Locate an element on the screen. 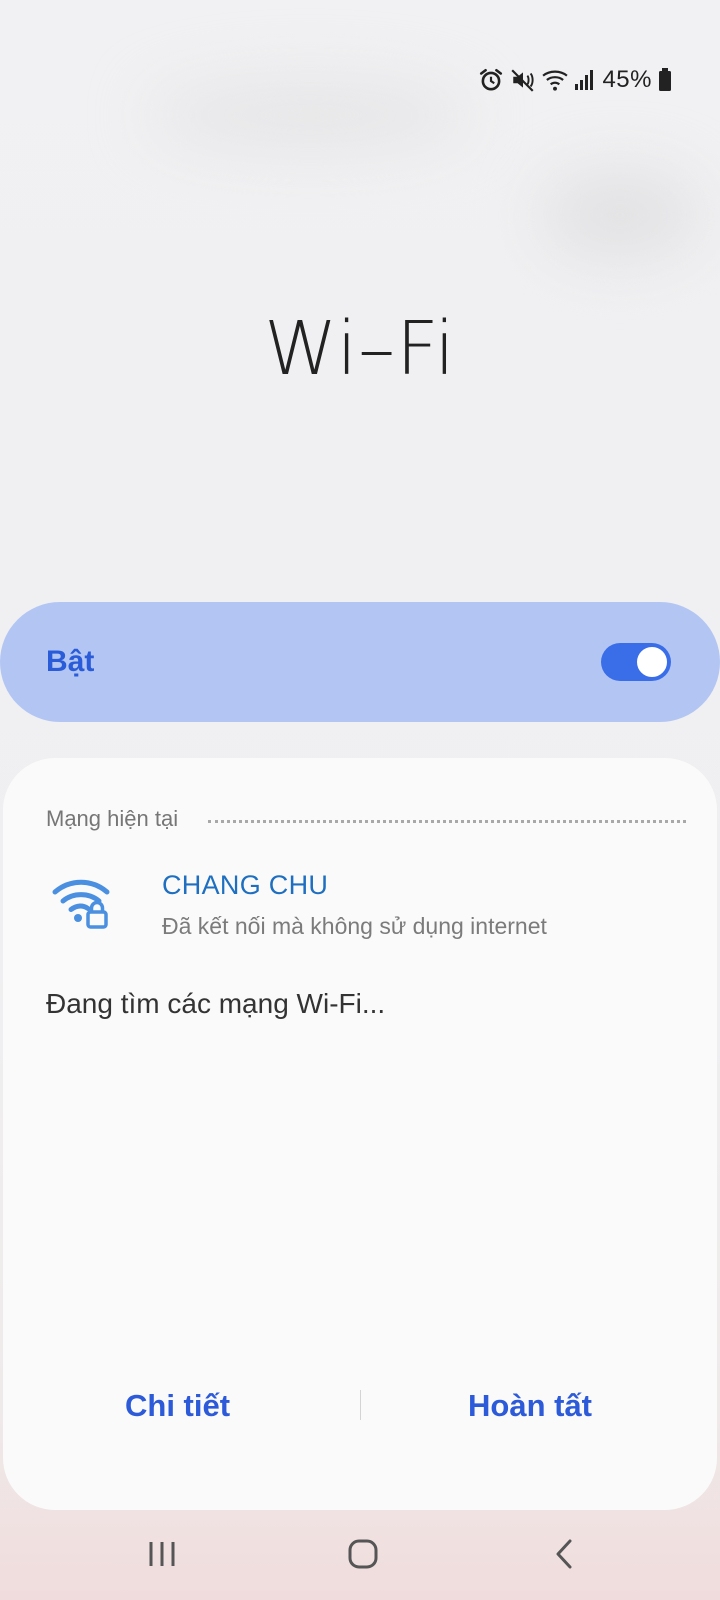  wifi-toggle is located at coordinates (636, 662).